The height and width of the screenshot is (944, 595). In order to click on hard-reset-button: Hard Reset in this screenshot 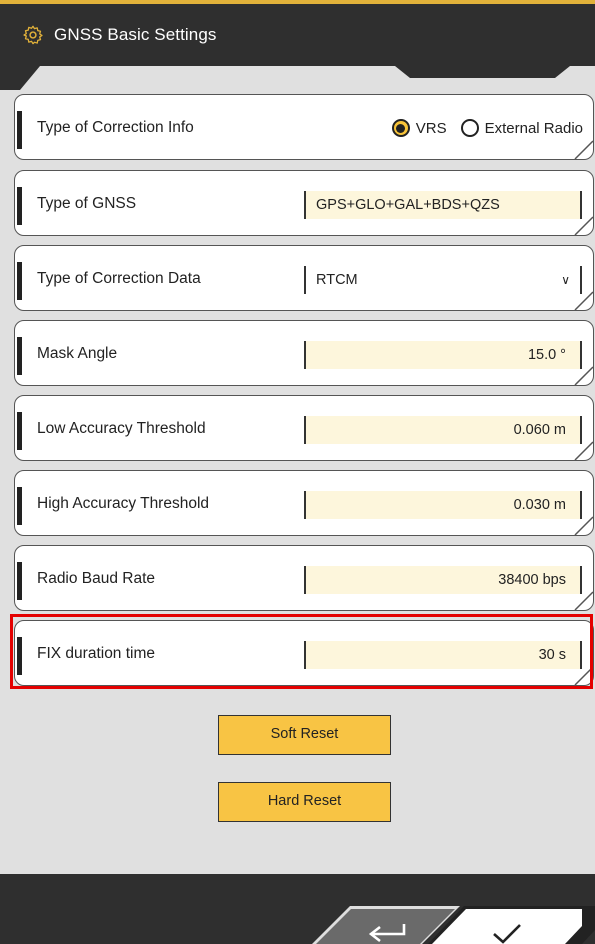, I will do `click(304, 802)`.